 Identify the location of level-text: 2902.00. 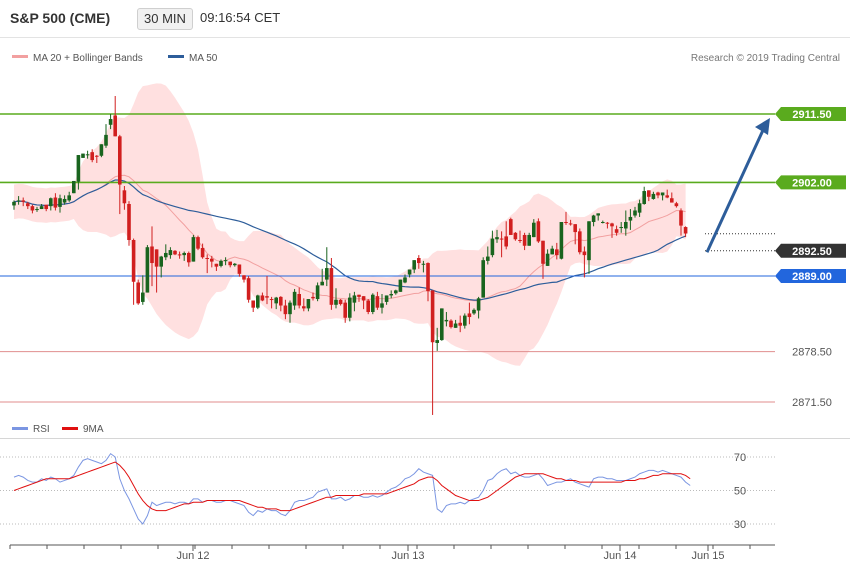
(812, 183).